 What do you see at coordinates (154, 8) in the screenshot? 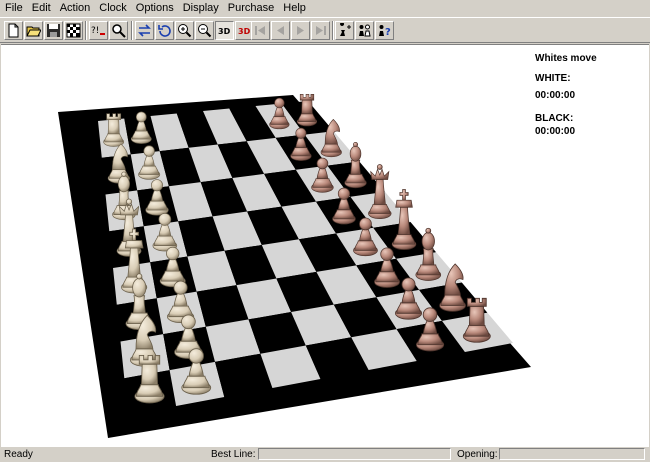
I see `menu-options: Options` at bounding box center [154, 8].